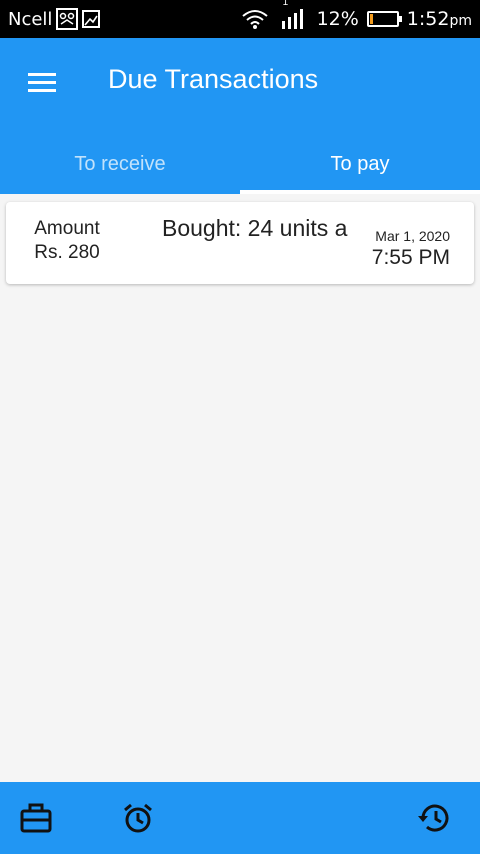  What do you see at coordinates (255, 19) in the screenshot?
I see `wifi-icon` at bounding box center [255, 19].